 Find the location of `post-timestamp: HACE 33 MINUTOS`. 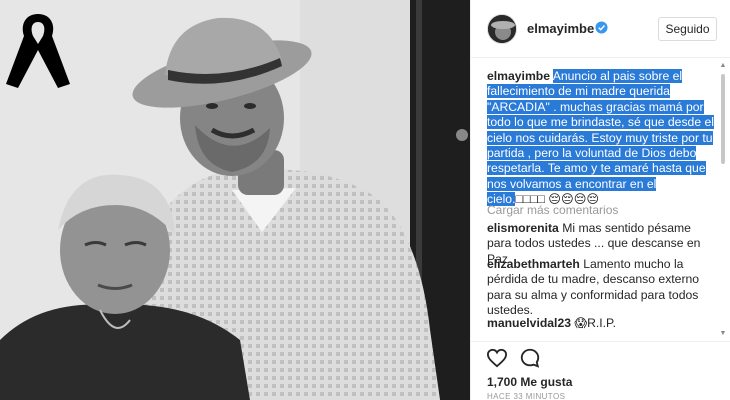

post-timestamp: HACE 33 MINUTOS is located at coordinates (526, 396).